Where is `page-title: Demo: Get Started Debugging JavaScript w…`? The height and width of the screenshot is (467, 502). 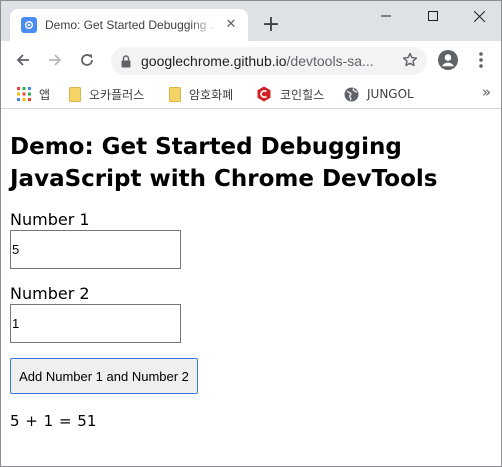 page-title: Demo: Get Started Debugging JavaScript w… is located at coordinates (224, 163).